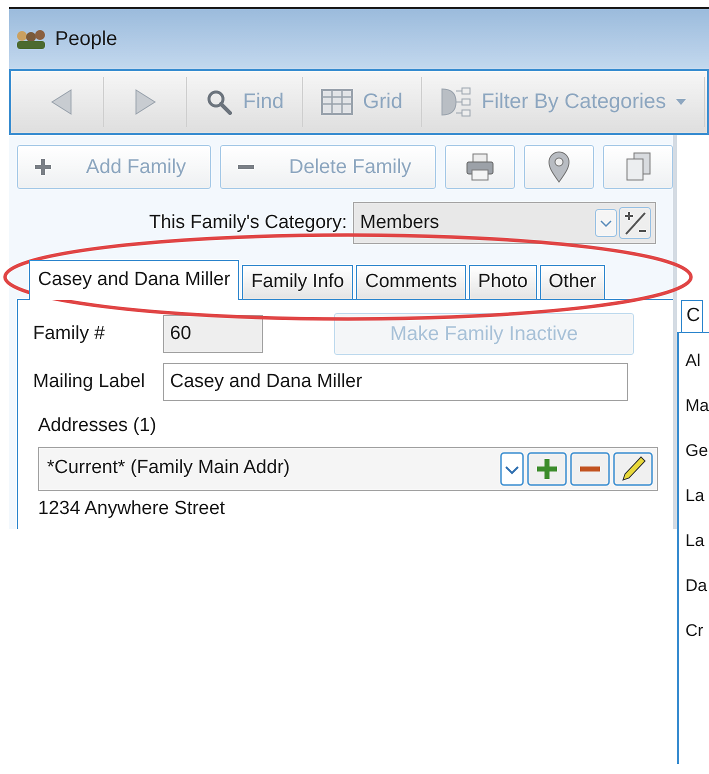 The image size is (709, 774). I want to click on pencil-icon, so click(633, 469).